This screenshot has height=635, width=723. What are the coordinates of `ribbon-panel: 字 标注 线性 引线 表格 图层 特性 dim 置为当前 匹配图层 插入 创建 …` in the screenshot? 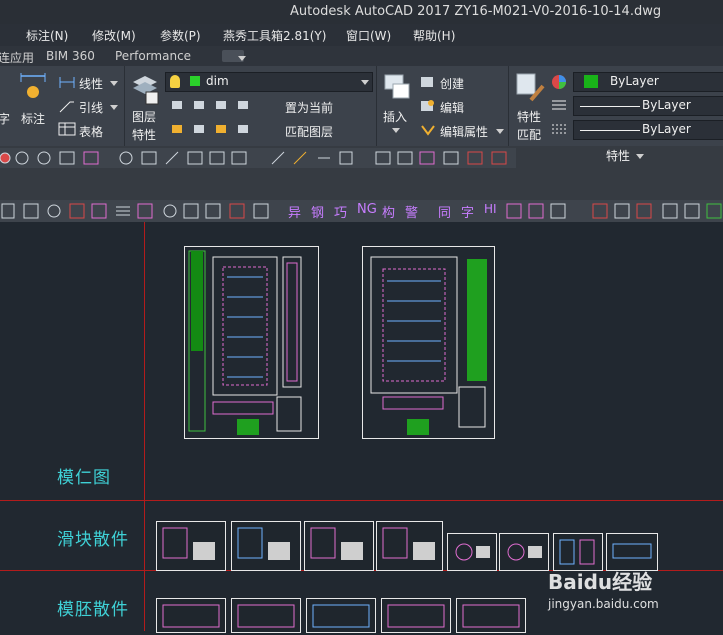 It's located at (361, 106).